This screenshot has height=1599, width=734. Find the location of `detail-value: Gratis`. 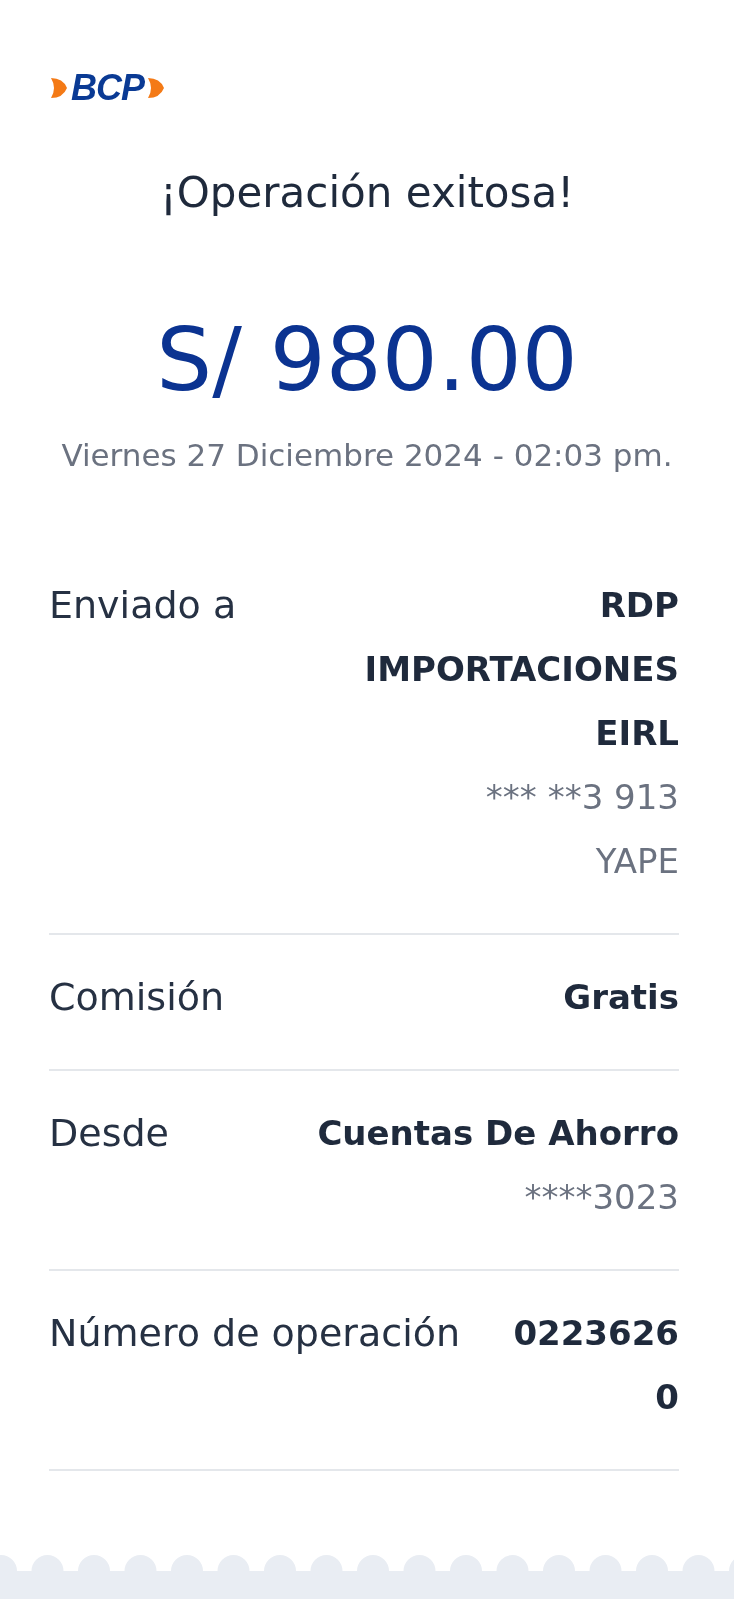

detail-value: Gratis is located at coordinates (621, 997).